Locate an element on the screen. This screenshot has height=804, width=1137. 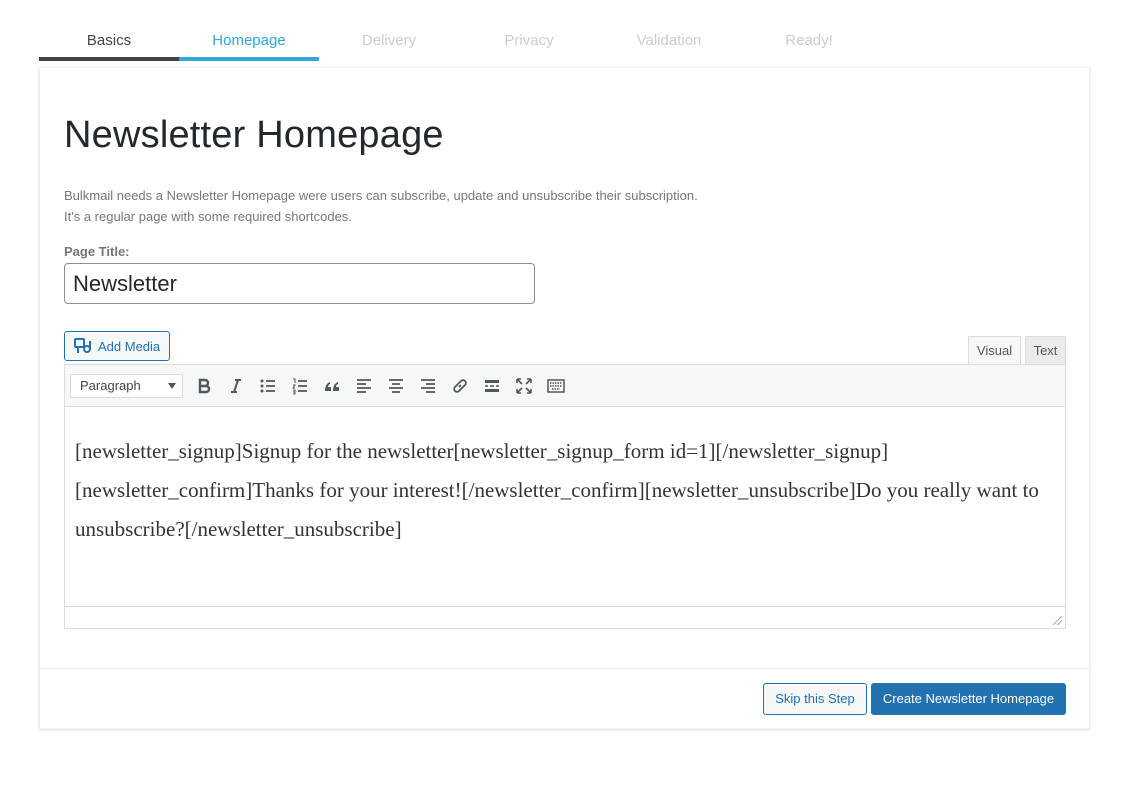
link-icon is located at coordinates (460, 385).